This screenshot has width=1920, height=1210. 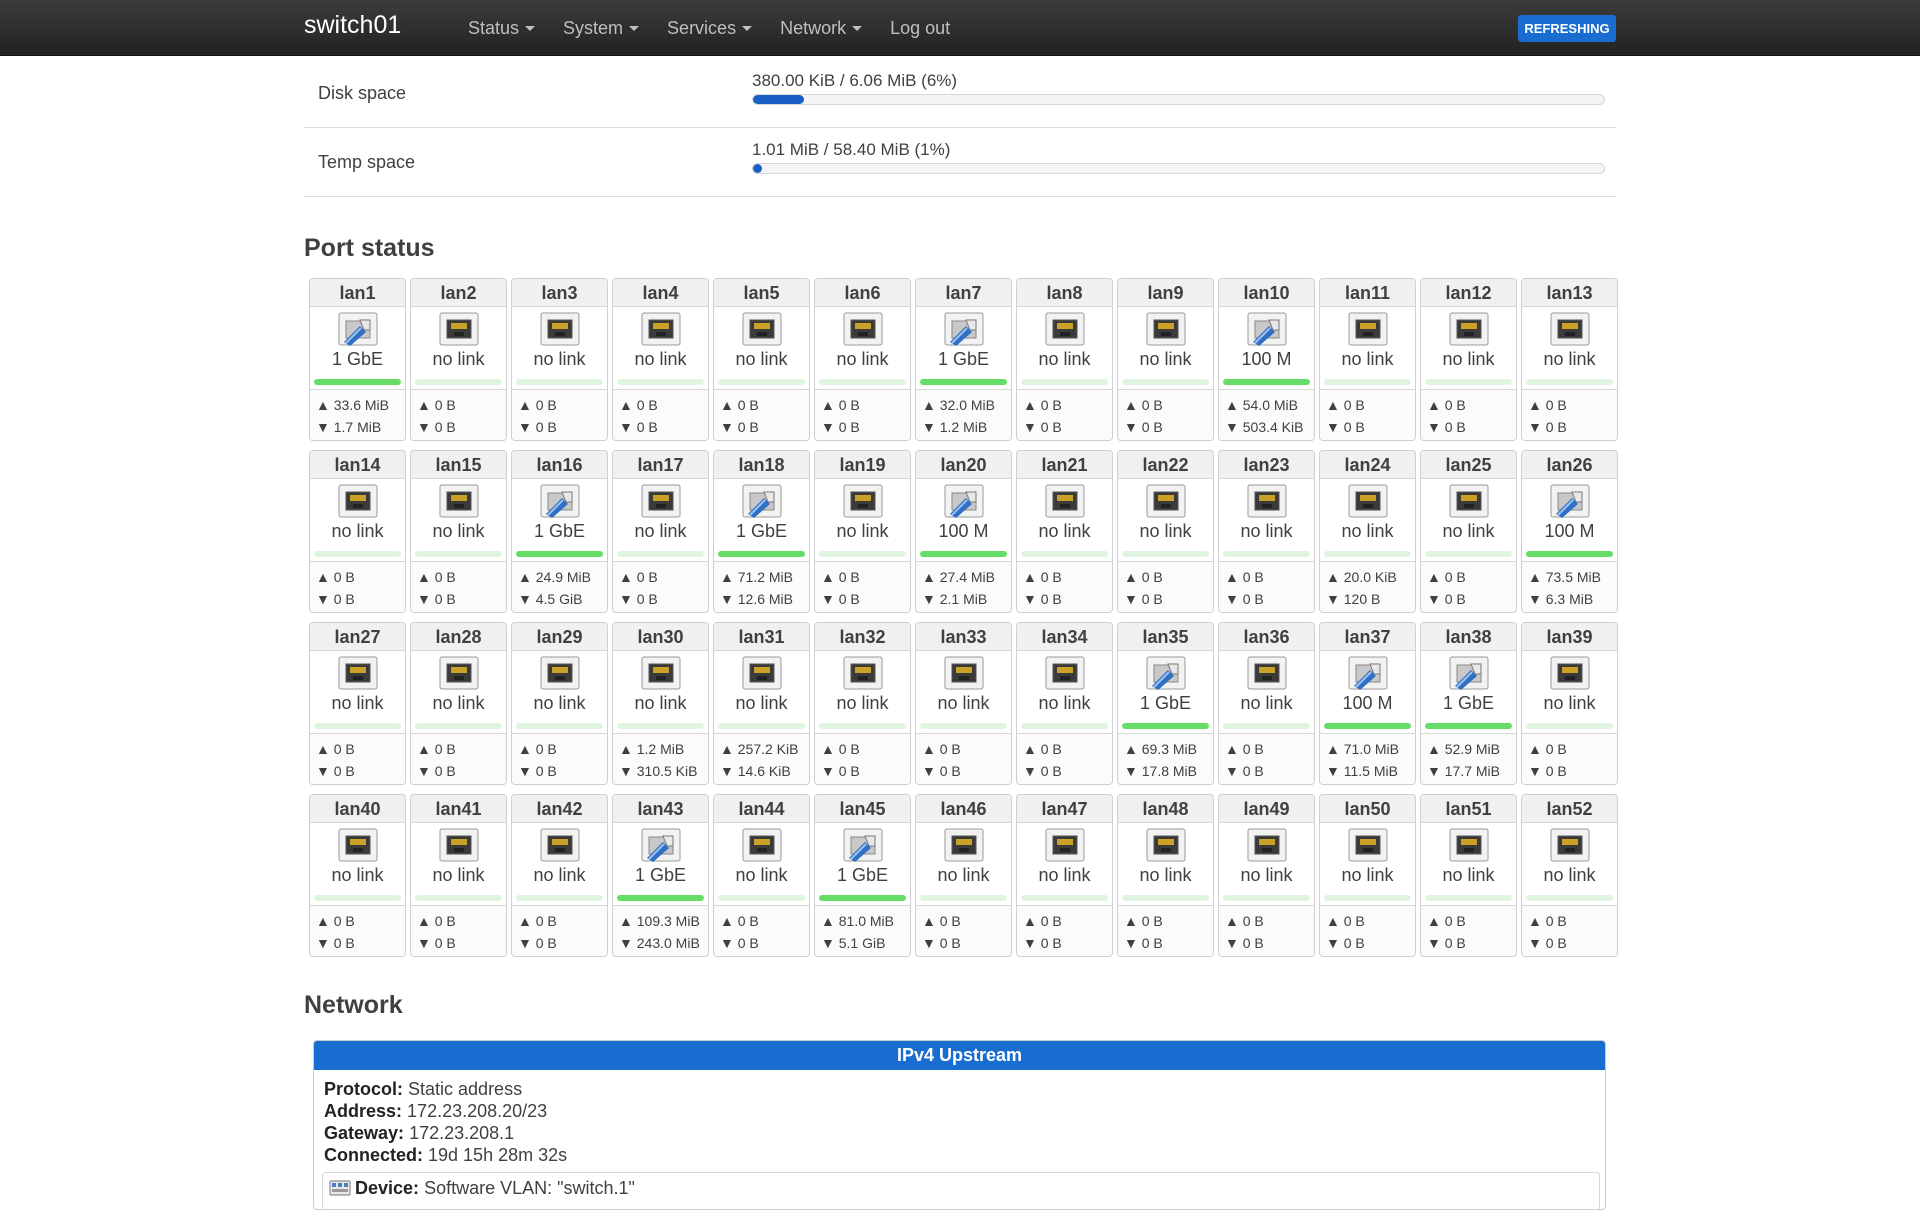 What do you see at coordinates (357, 359) in the screenshot?
I see `port-card-lan1: lan1 1 GbE ▲ 33.6 MiB ▼ 1.7 MiB` at bounding box center [357, 359].